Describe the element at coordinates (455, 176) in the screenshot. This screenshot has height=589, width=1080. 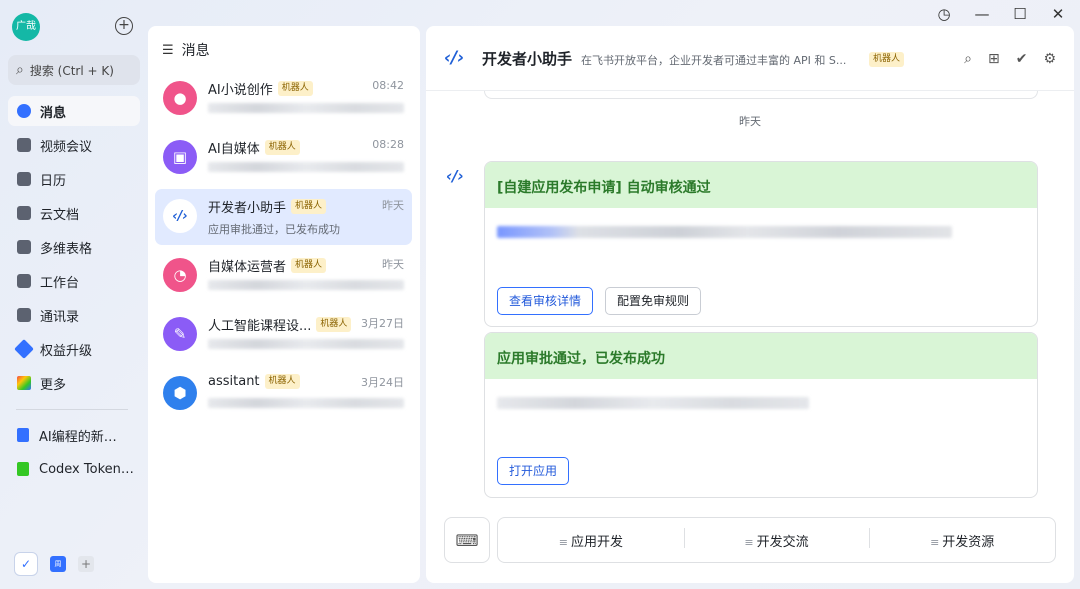
I see `bot-avatar-icon: ‹/›` at that location.